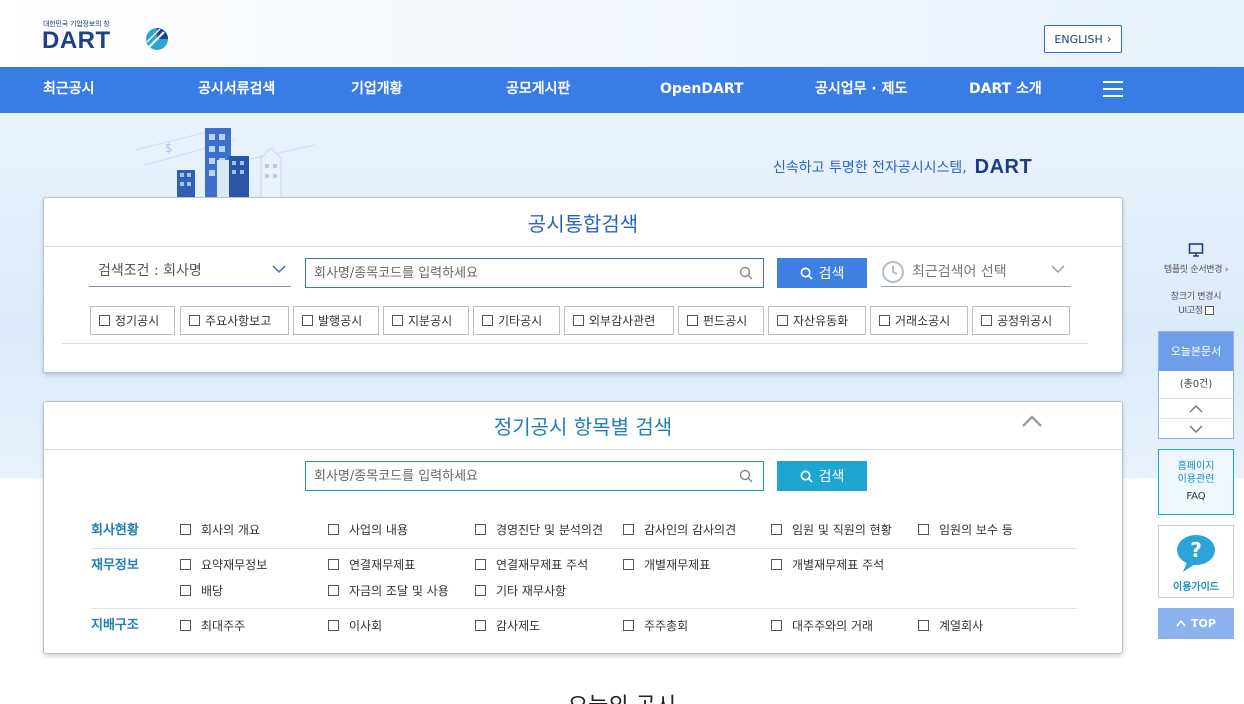 The image size is (1244, 704). What do you see at coordinates (1196, 351) in the screenshot?
I see `today-viewed-title: 오늘본문서` at bounding box center [1196, 351].